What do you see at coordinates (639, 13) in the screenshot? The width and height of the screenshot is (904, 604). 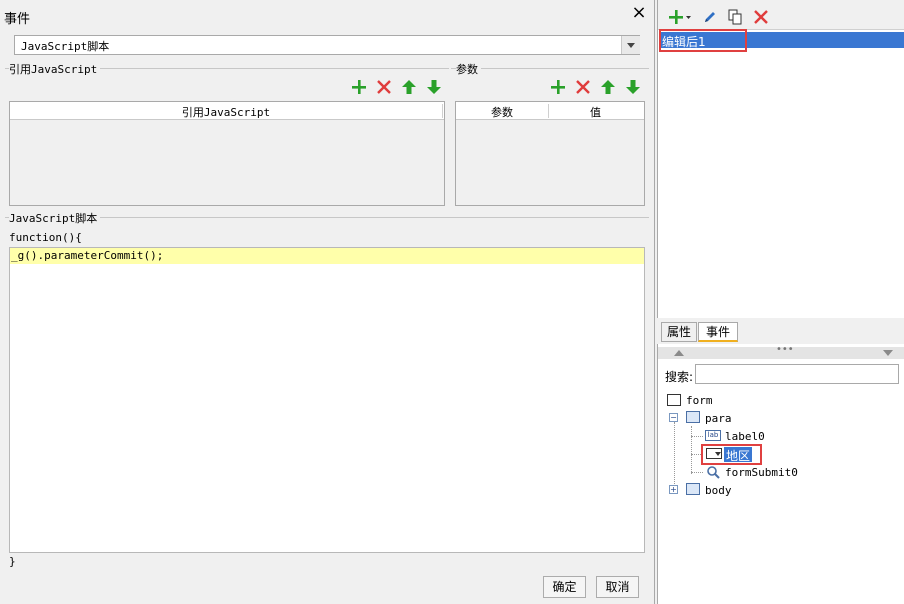 I see `close-icon: ×` at bounding box center [639, 13].